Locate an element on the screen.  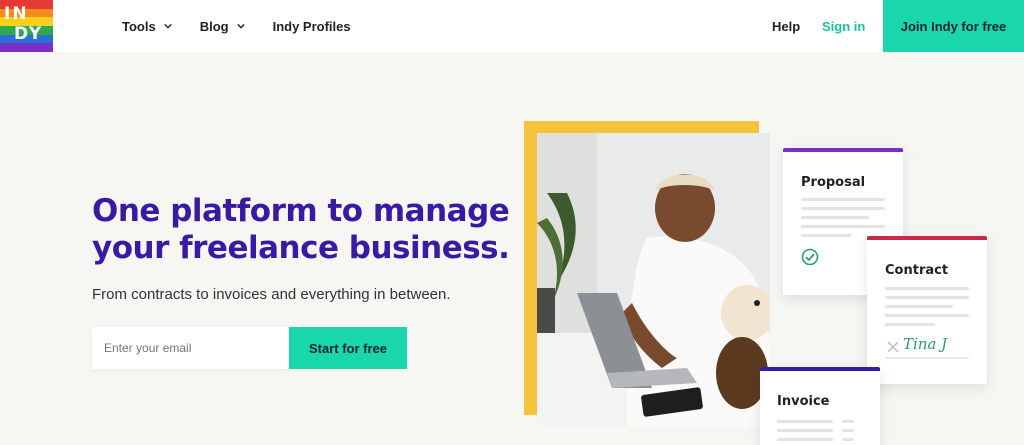
nav-item-blog: Blog is located at coordinates (222, 26).